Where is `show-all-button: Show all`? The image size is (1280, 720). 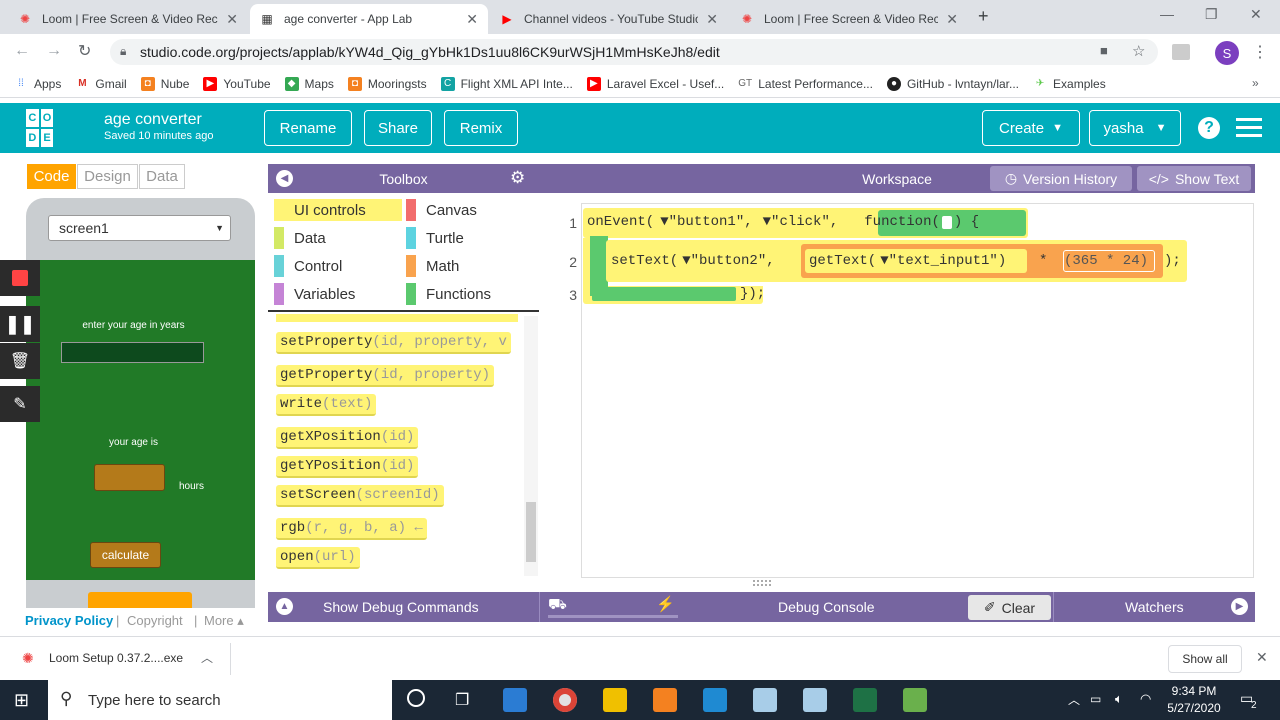 show-all-button: Show all is located at coordinates (1205, 659).